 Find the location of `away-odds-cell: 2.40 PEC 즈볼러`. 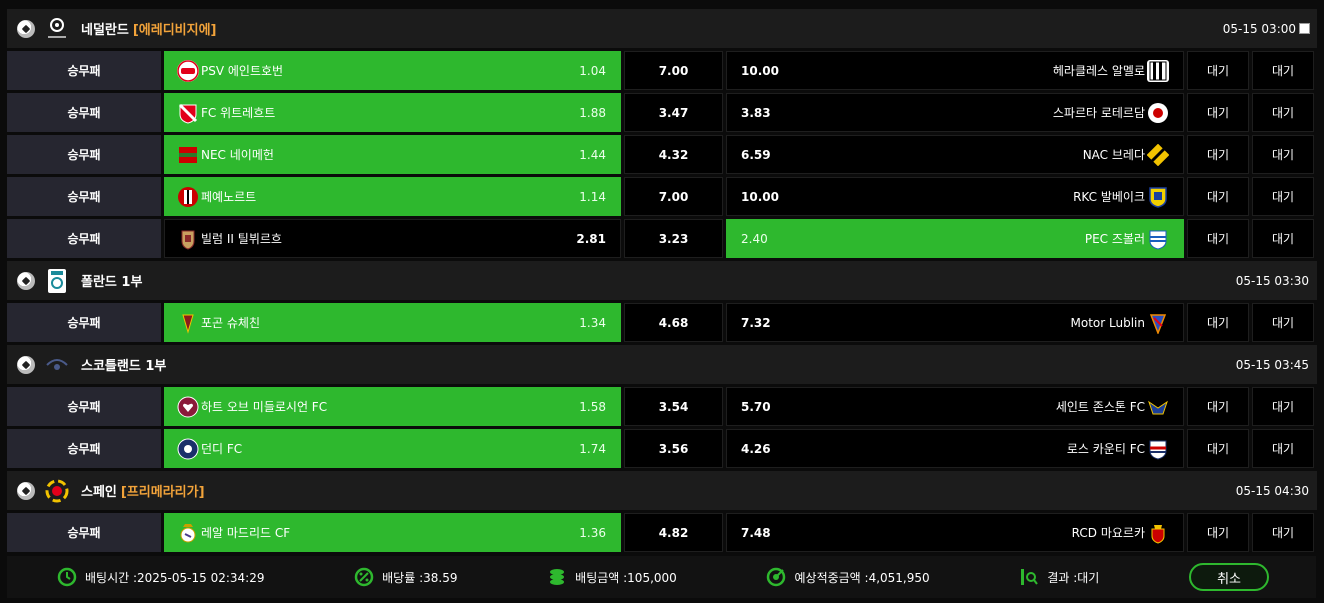

away-odds-cell: 2.40 PEC 즈볼러 is located at coordinates (955, 238).